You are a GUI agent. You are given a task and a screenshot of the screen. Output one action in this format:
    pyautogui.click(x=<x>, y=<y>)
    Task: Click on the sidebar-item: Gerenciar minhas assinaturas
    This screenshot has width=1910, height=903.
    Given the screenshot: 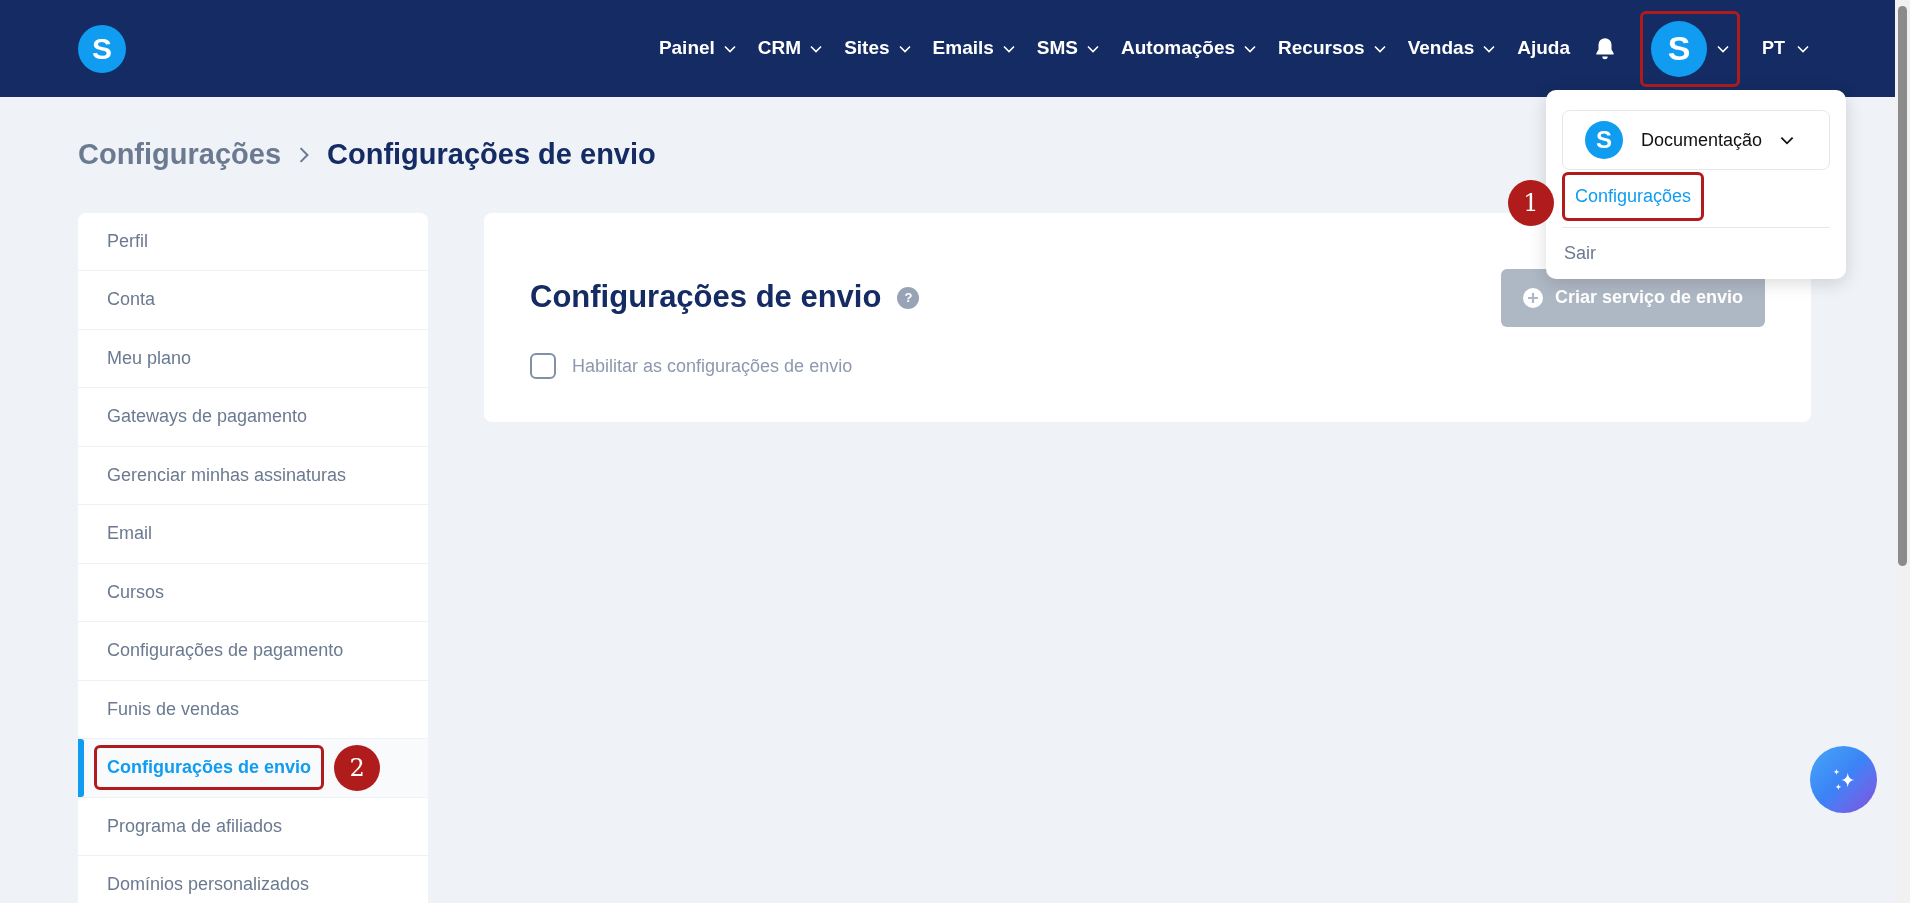 What is the action you would take?
    pyautogui.click(x=253, y=475)
    